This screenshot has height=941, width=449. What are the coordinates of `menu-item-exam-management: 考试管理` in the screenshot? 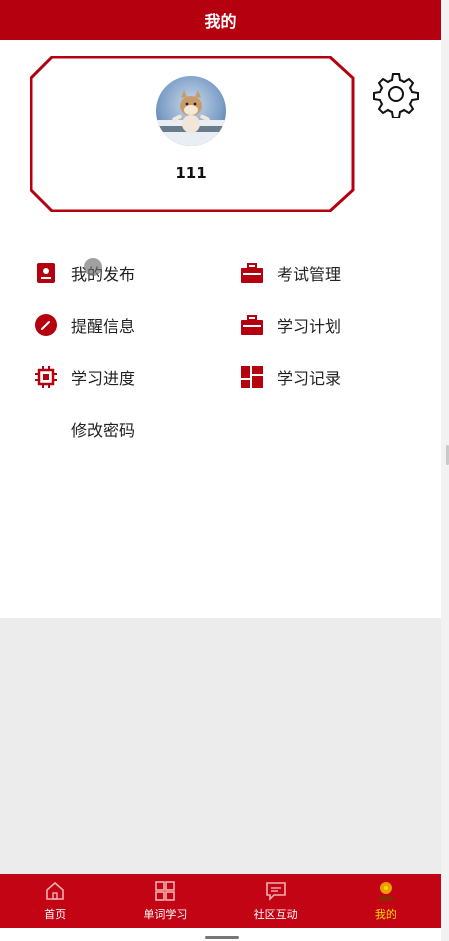 It's located at (291, 273).